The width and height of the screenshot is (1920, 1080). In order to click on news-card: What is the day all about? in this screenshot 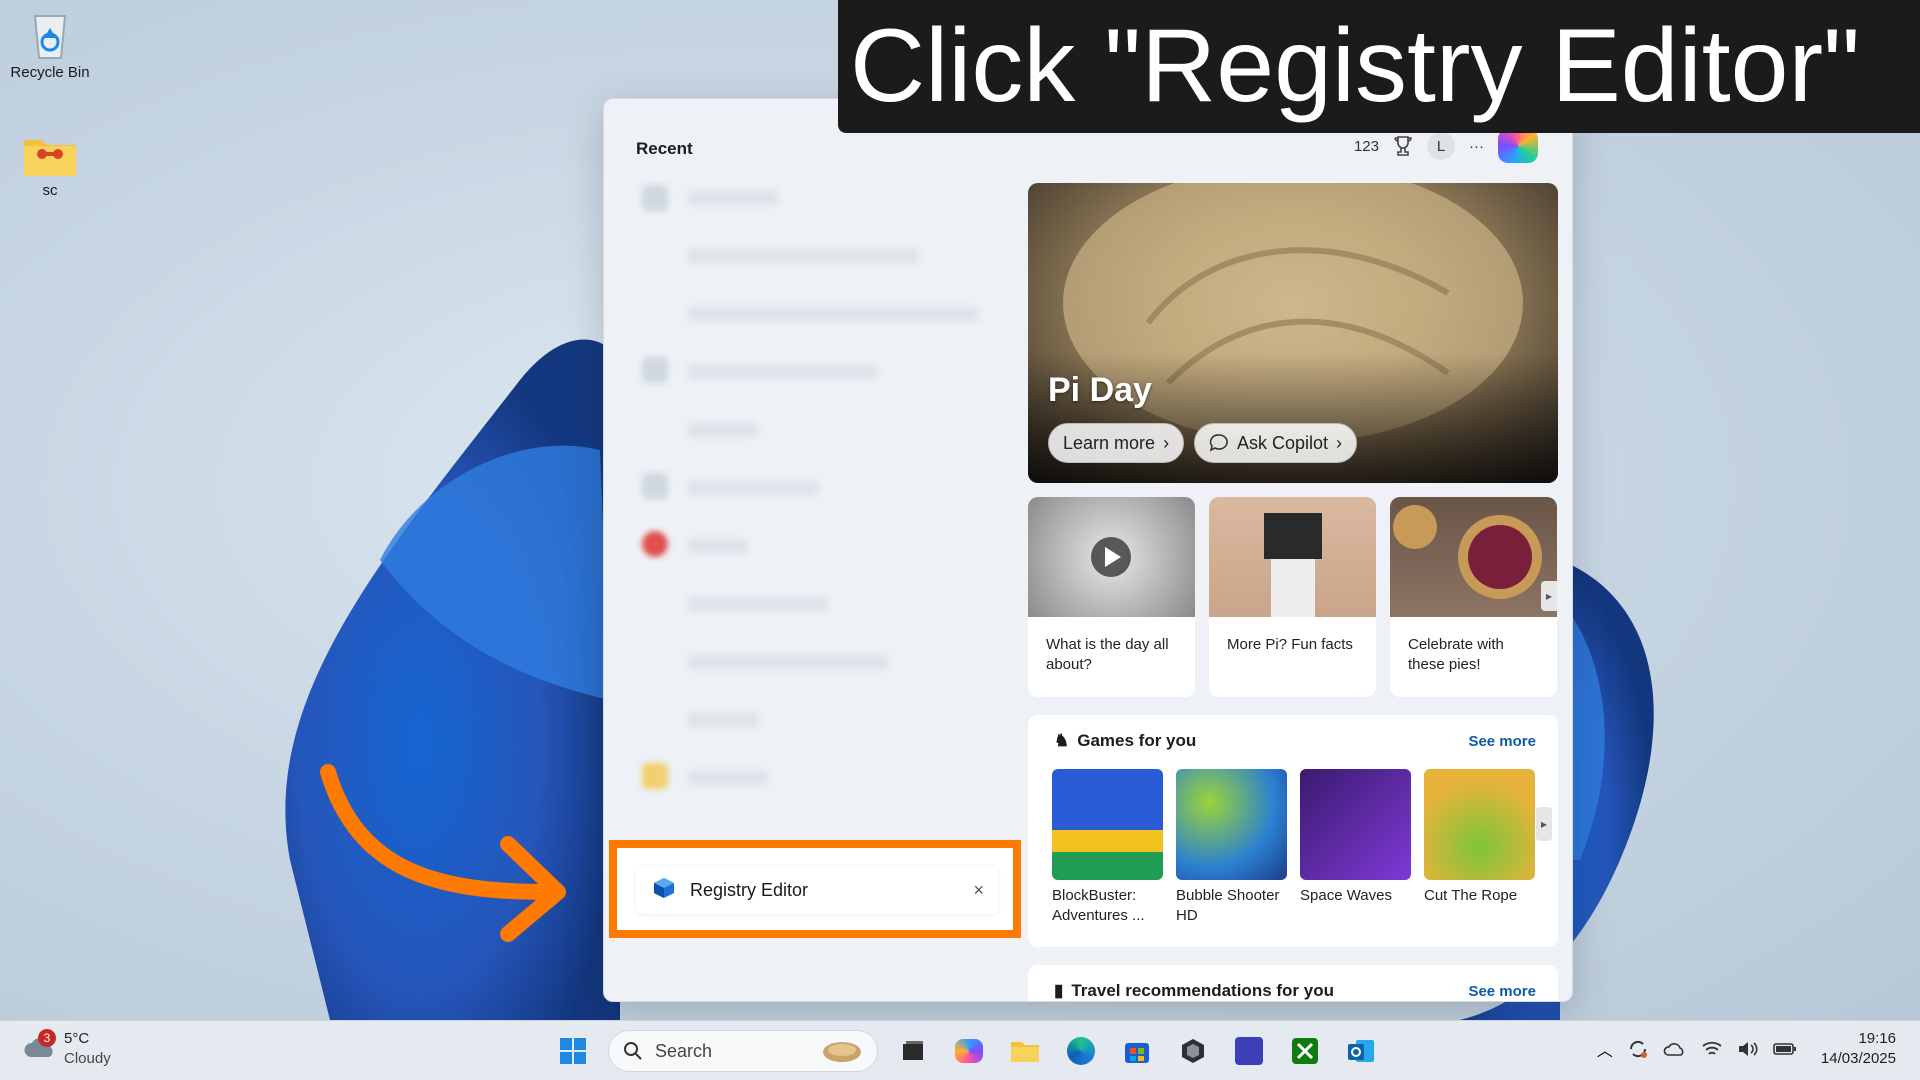, I will do `click(1111, 597)`.